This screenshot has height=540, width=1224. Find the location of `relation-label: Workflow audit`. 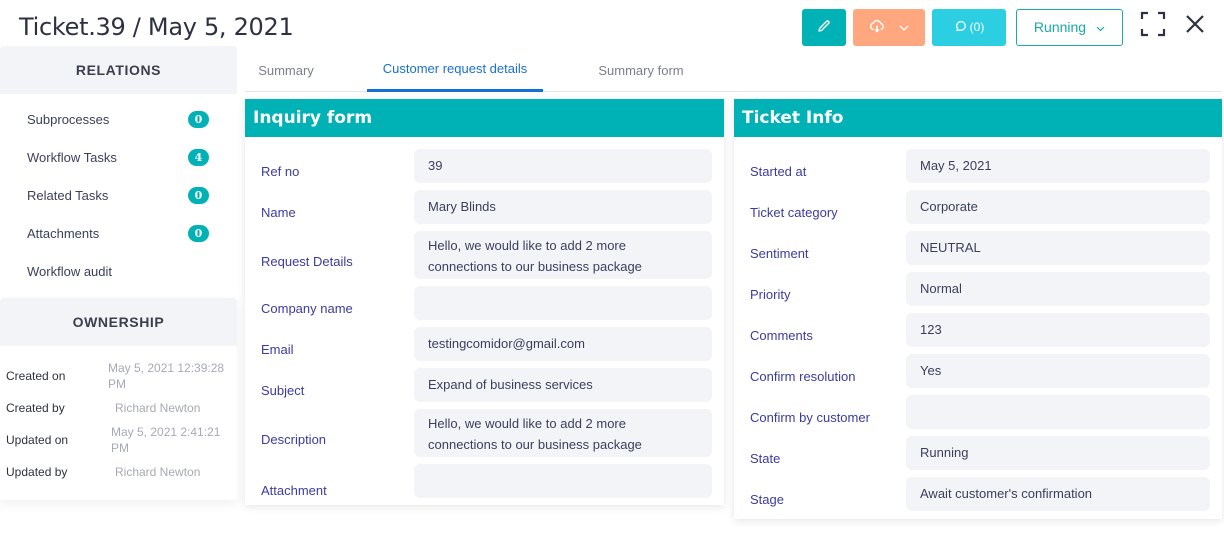

relation-label: Workflow audit is located at coordinates (70, 271).